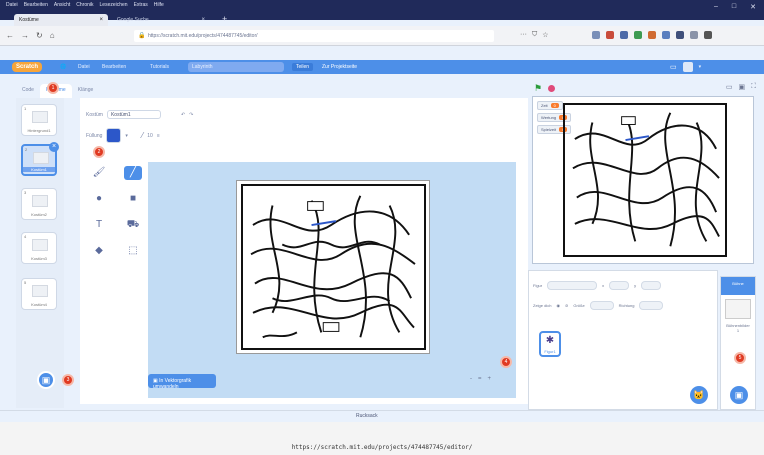  What do you see at coordinates (729, 87) in the screenshot?
I see `small-stage-icon: ▭` at bounding box center [729, 87].